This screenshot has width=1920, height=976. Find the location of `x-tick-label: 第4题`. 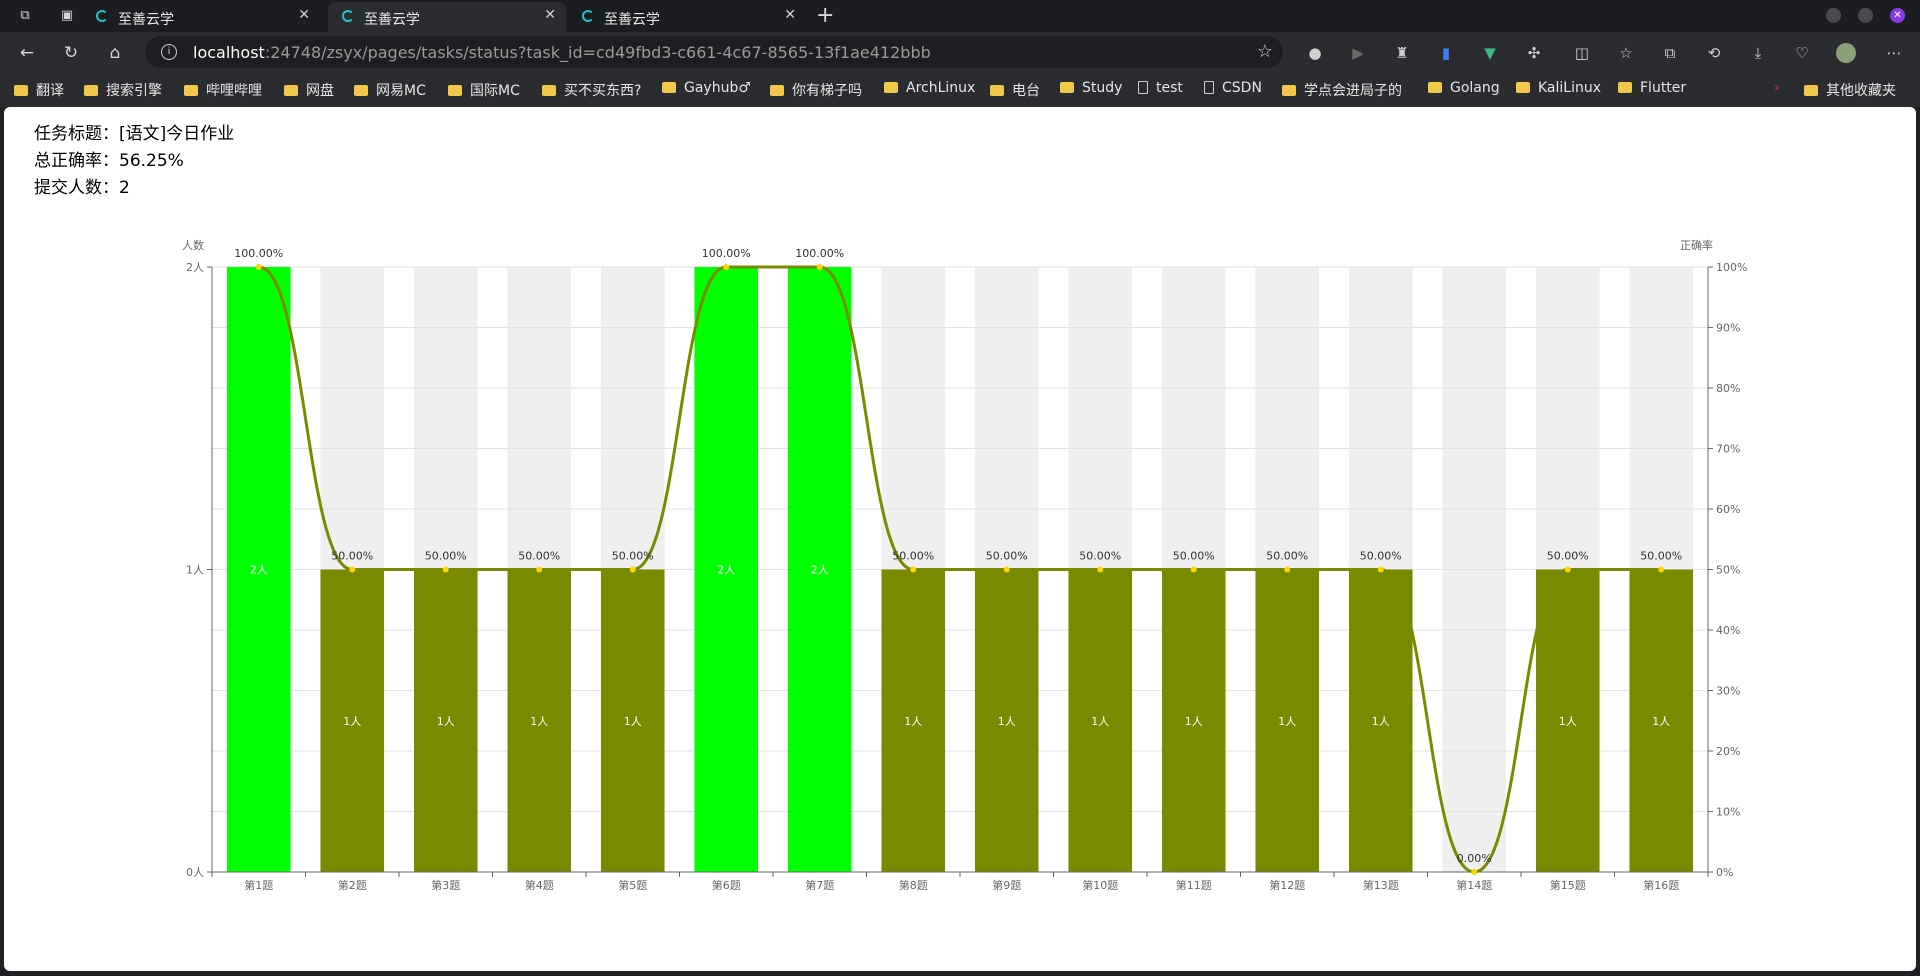

x-tick-label: 第4题 is located at coordinates (539, 885).